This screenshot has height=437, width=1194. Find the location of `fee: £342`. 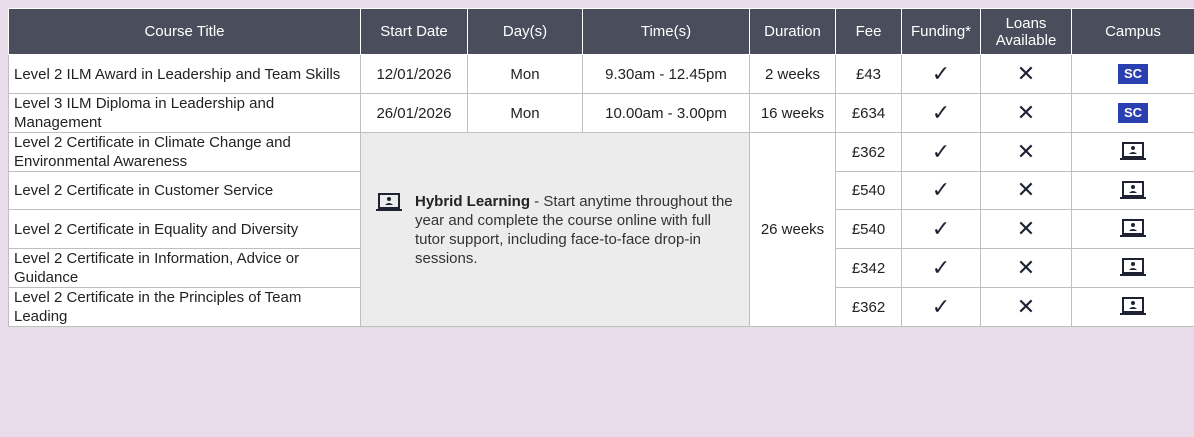

fee: £342 is located at coordinates (868, 268).